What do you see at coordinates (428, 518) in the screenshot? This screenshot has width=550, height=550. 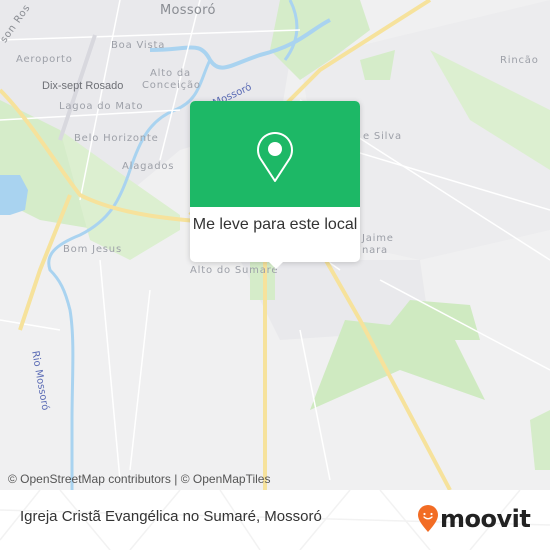 I see `moovit-pin-icon` at bounding box center [428, 518].